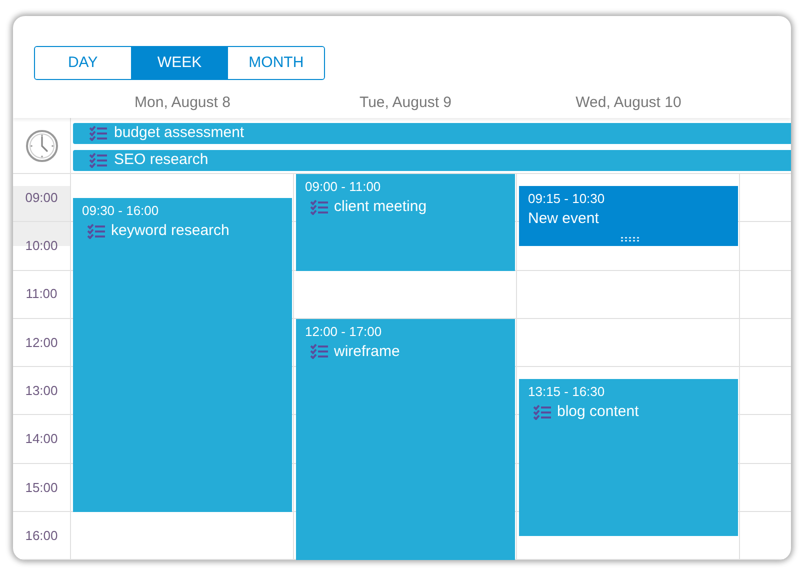 This screenshot has height=575, width=808. What do you see at coordinates (628, 457) in the screenshot?
I see `event-block: 13:15 - 16:30 blog content` at bounding box center [628, 457].